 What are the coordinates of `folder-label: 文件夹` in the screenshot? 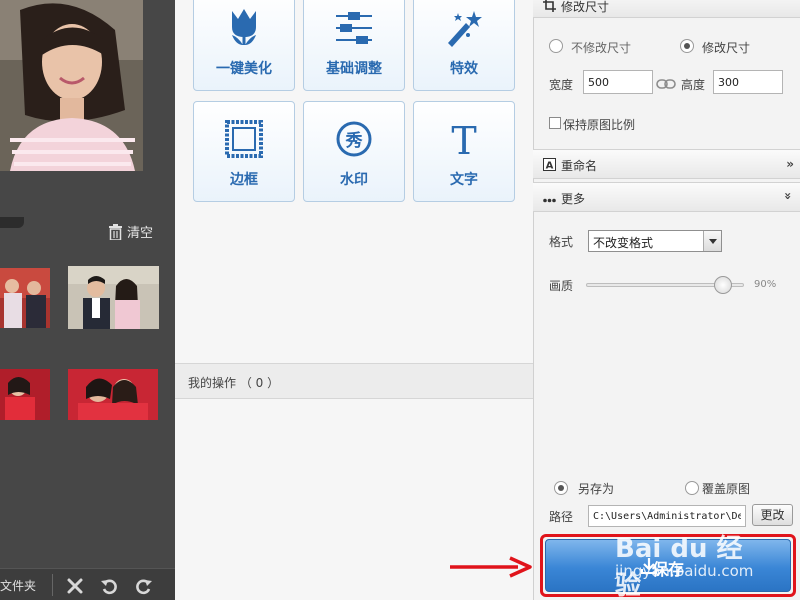 It's located at (18, 585).